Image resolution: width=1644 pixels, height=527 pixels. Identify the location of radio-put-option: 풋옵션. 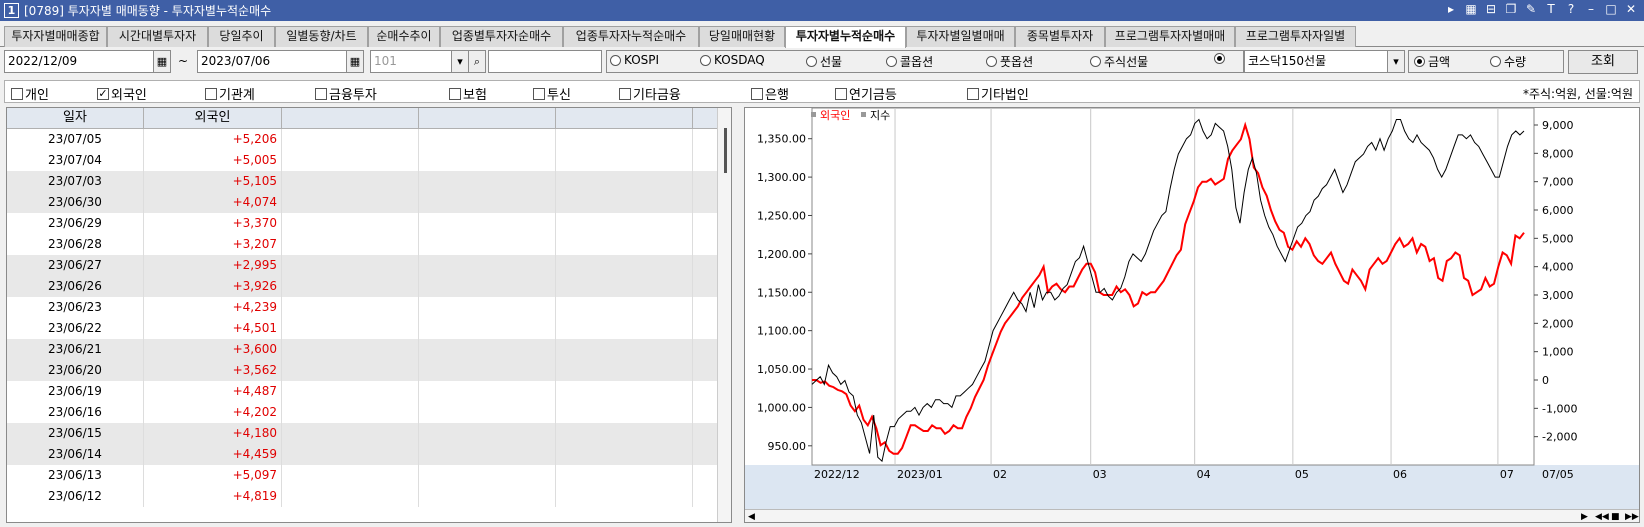
(1009, 61).